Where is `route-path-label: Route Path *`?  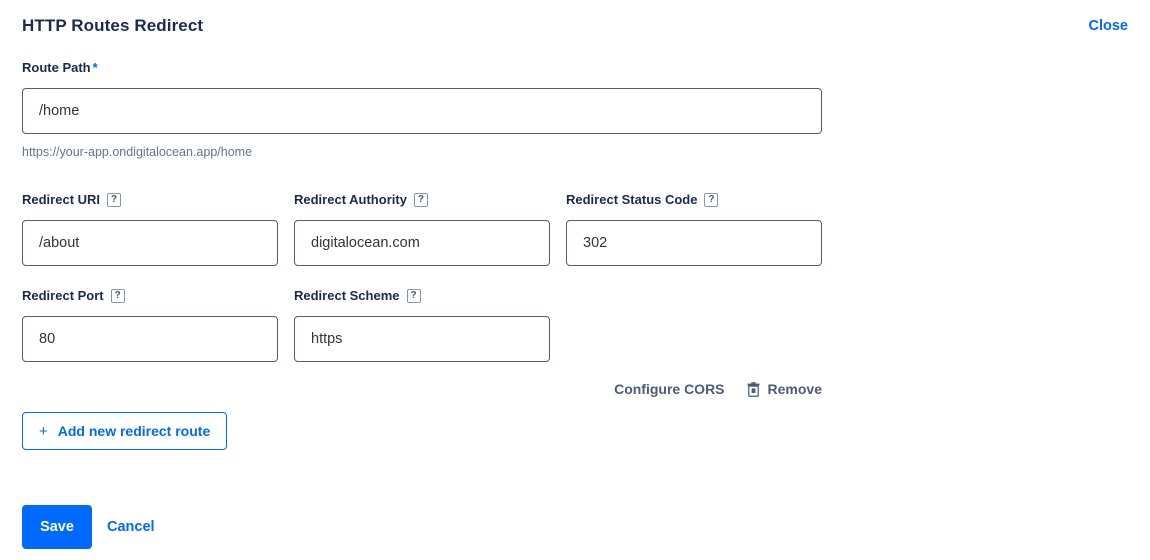 route-path-label: Route Path * is located at coordinates (60, 68).